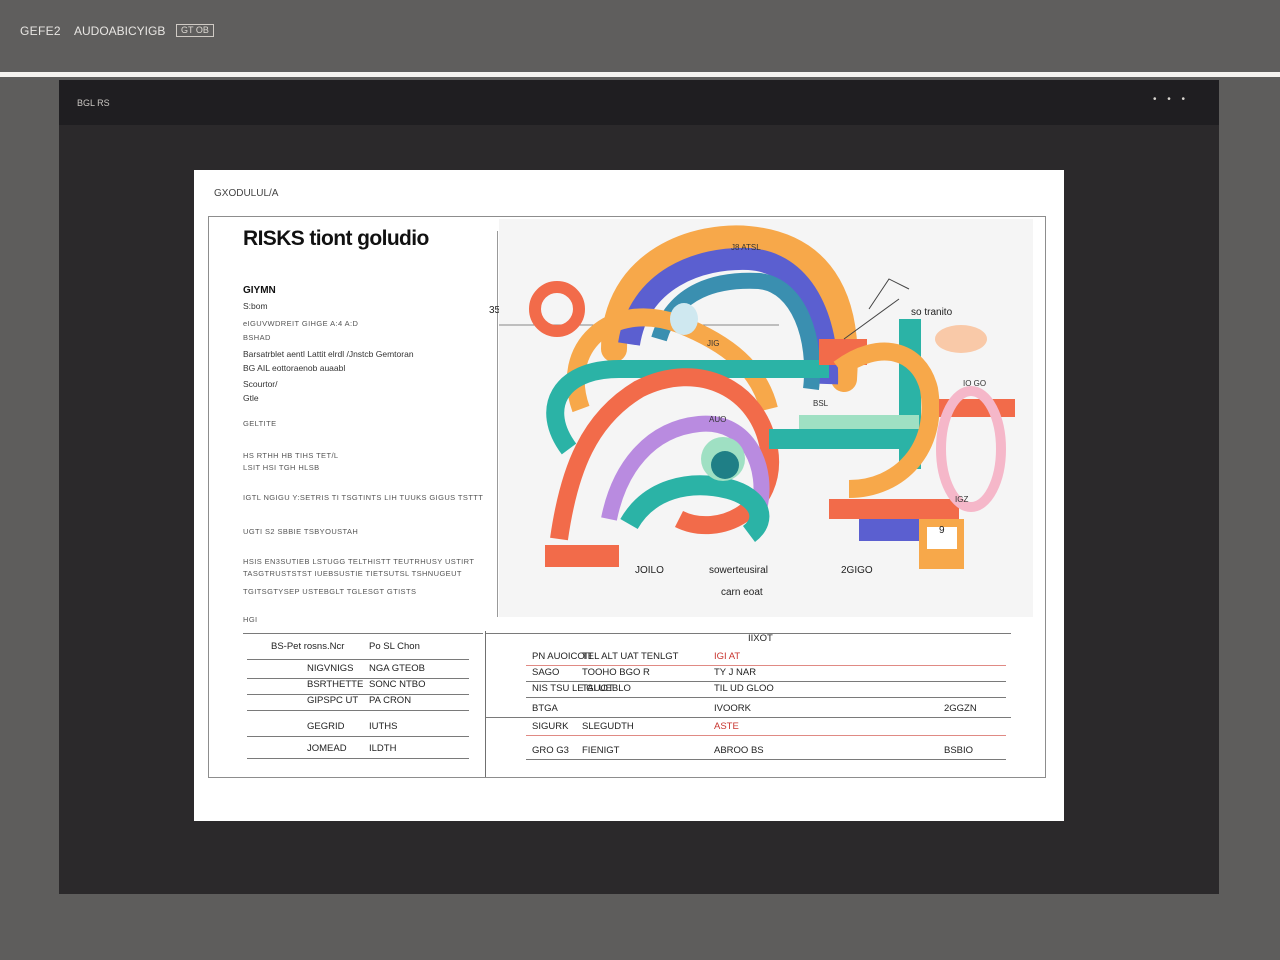  What do you see at coordinates (608, 726) in the screenshot?
I see `table-cell: SLEGUDTH` at bounding box center [608, 726].